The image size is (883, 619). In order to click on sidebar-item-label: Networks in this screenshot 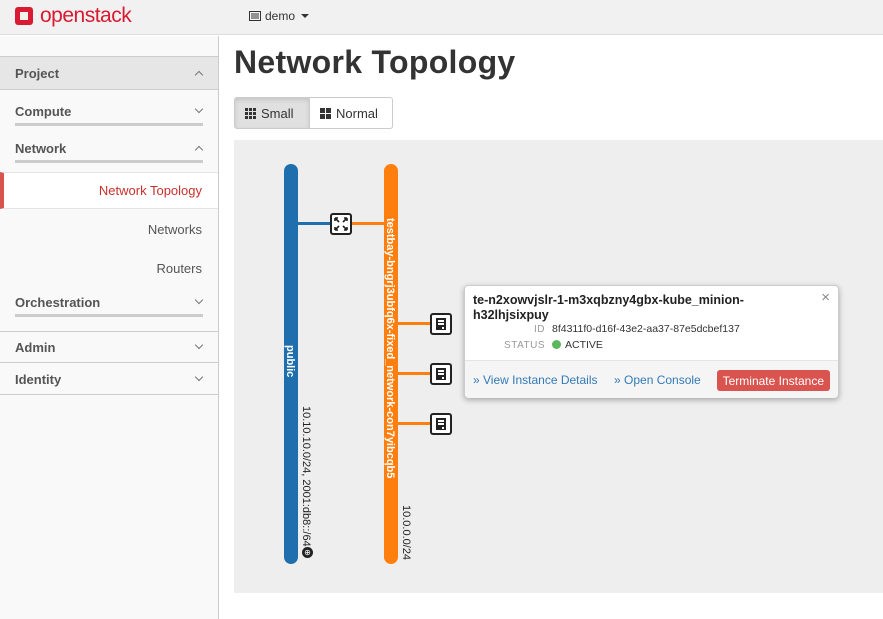, I will do `click(174, 229)`.